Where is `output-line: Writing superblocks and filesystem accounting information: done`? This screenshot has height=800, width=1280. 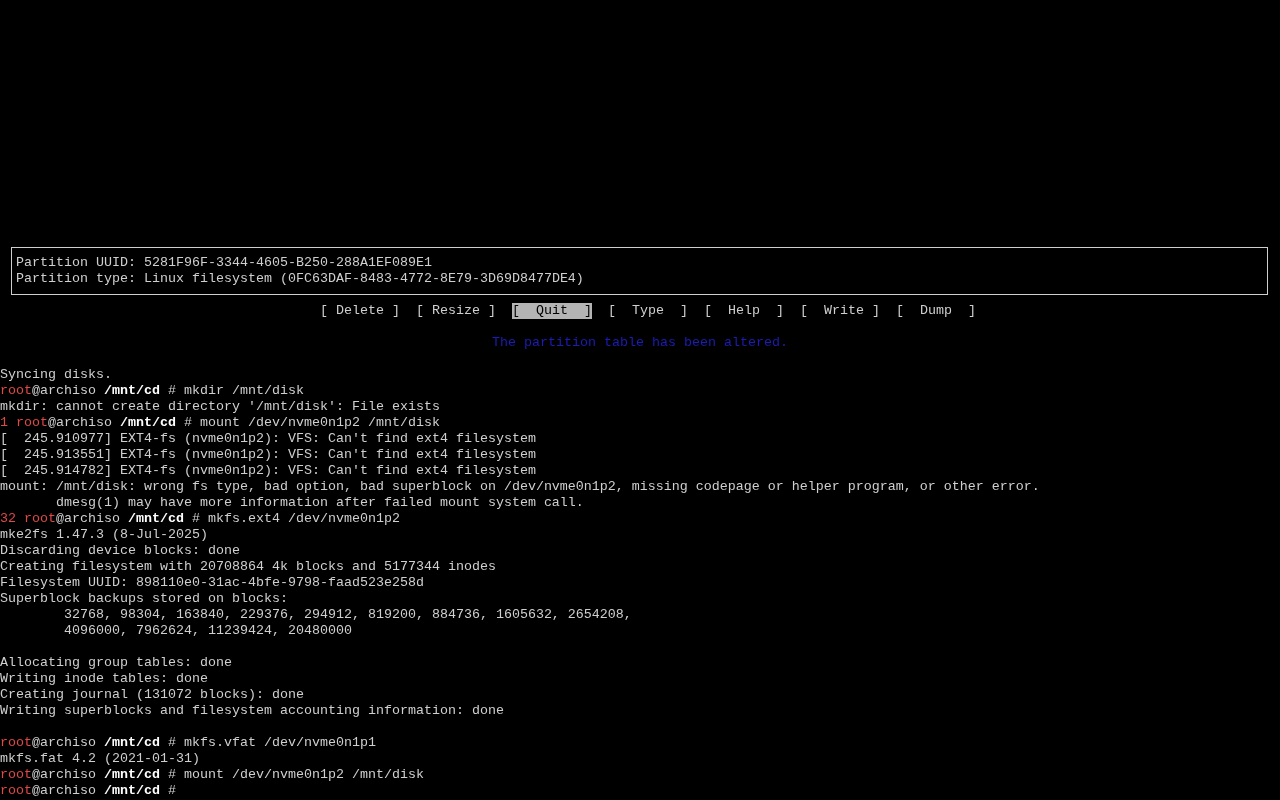
output-line: Writing superblocks and filesystem accounting information: done is located at coordinates (252, 710).